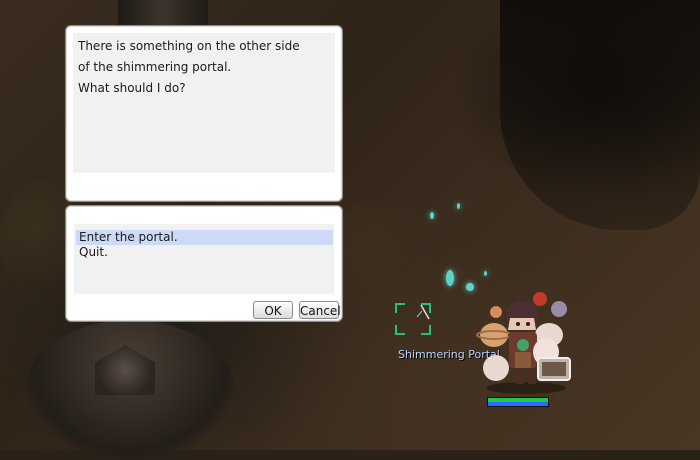  Describe the element at coordinates (273, 310) in the screenshot. I see `ok-button: OK` at that location.